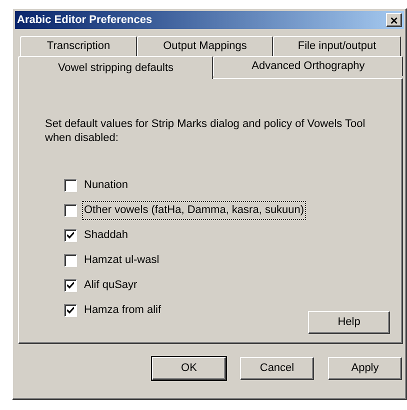  What do you see at coordinates (205, 131) in the screenshot?
I see `description-text: Set default values for Strip Marks dialog and policy of Vowels Tool when disabled:` at bounding box center [205, 131].